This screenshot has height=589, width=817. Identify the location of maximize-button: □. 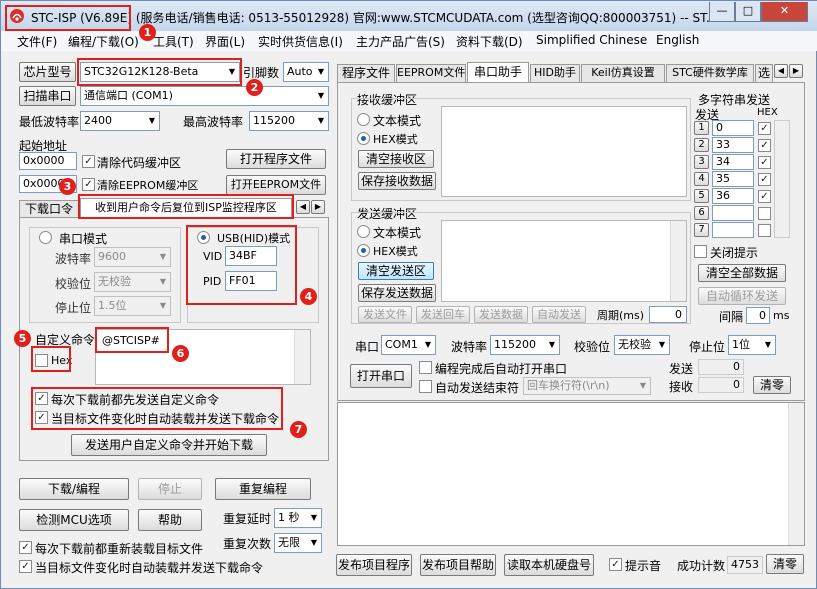
(748, 12).